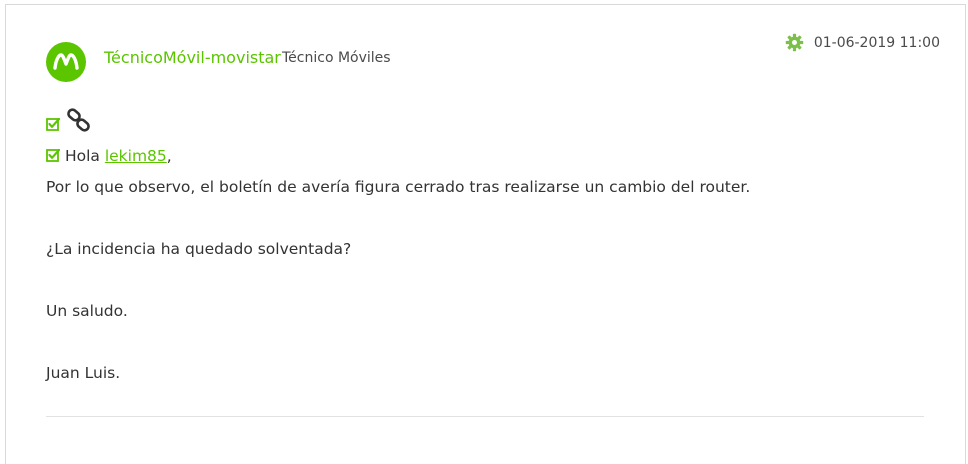 This screenshot has height=464, width=968. What do you see at coordinates (87, 311) in the screenshot?
I see `paragraph: Un saludo.` at bounding box center [87, 311].